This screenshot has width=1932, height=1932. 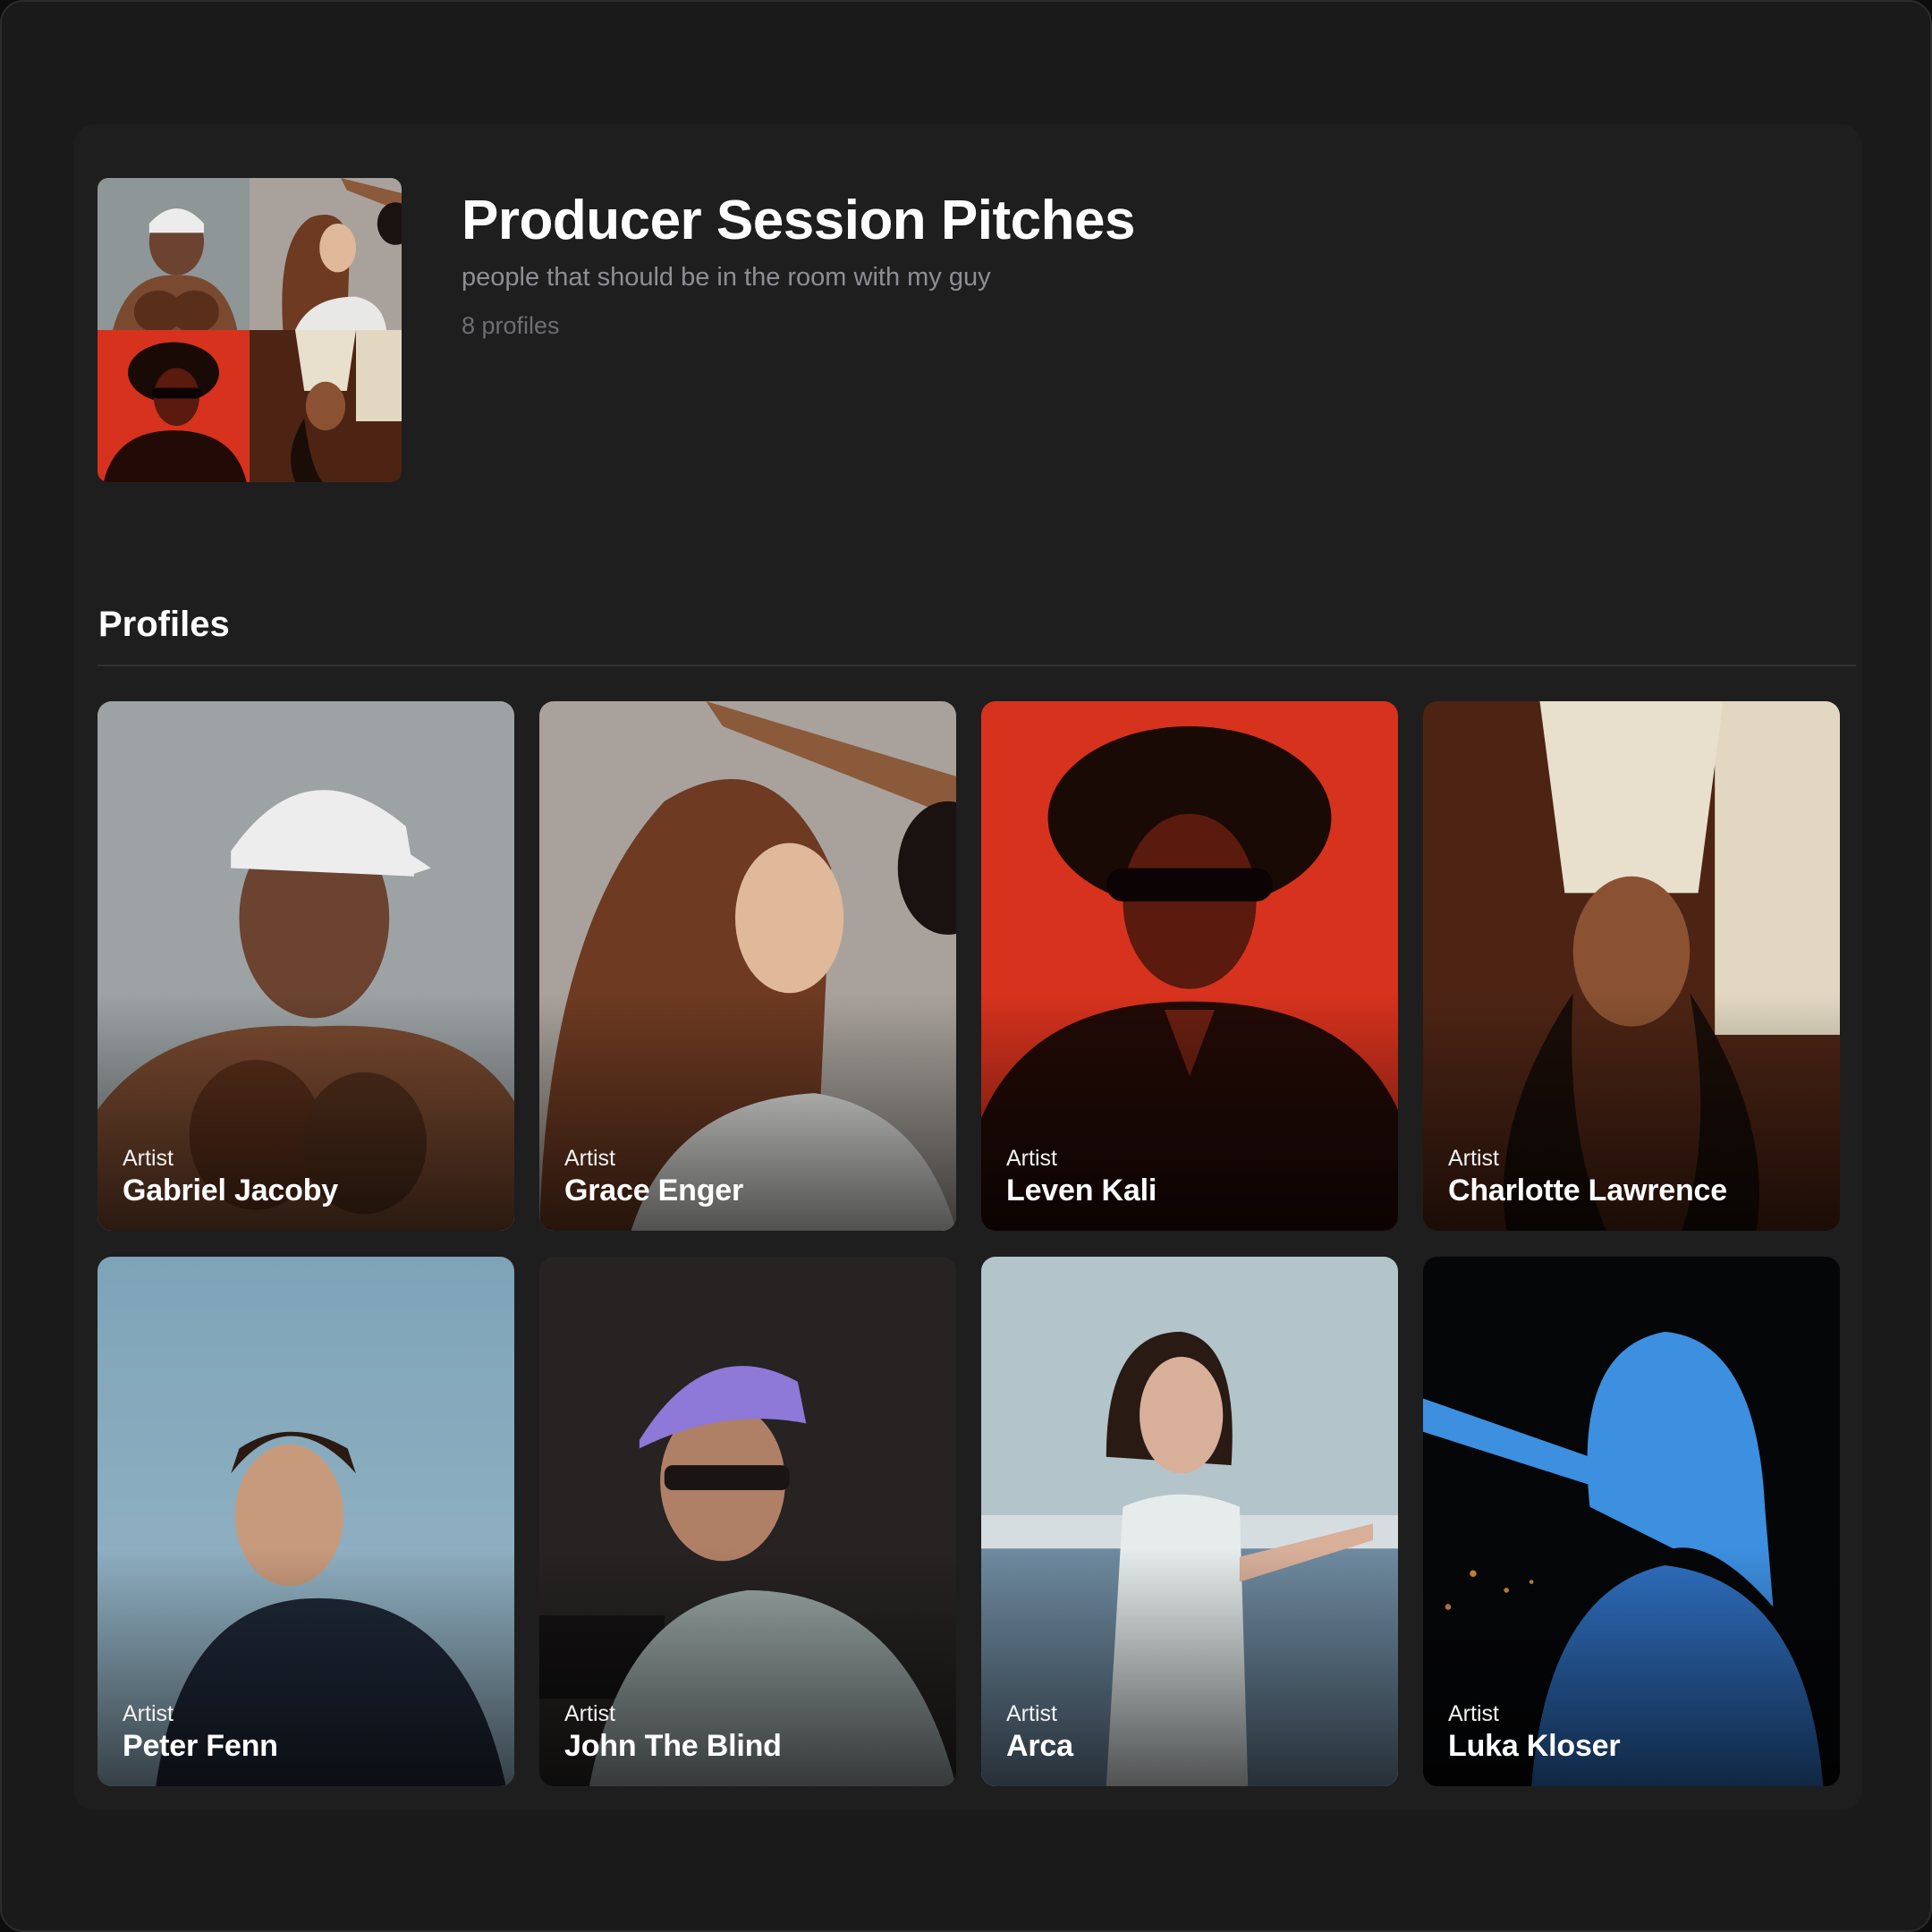 I want to click on profile-name: Charlotte Lawrence, so click(x=1587, y=1190).